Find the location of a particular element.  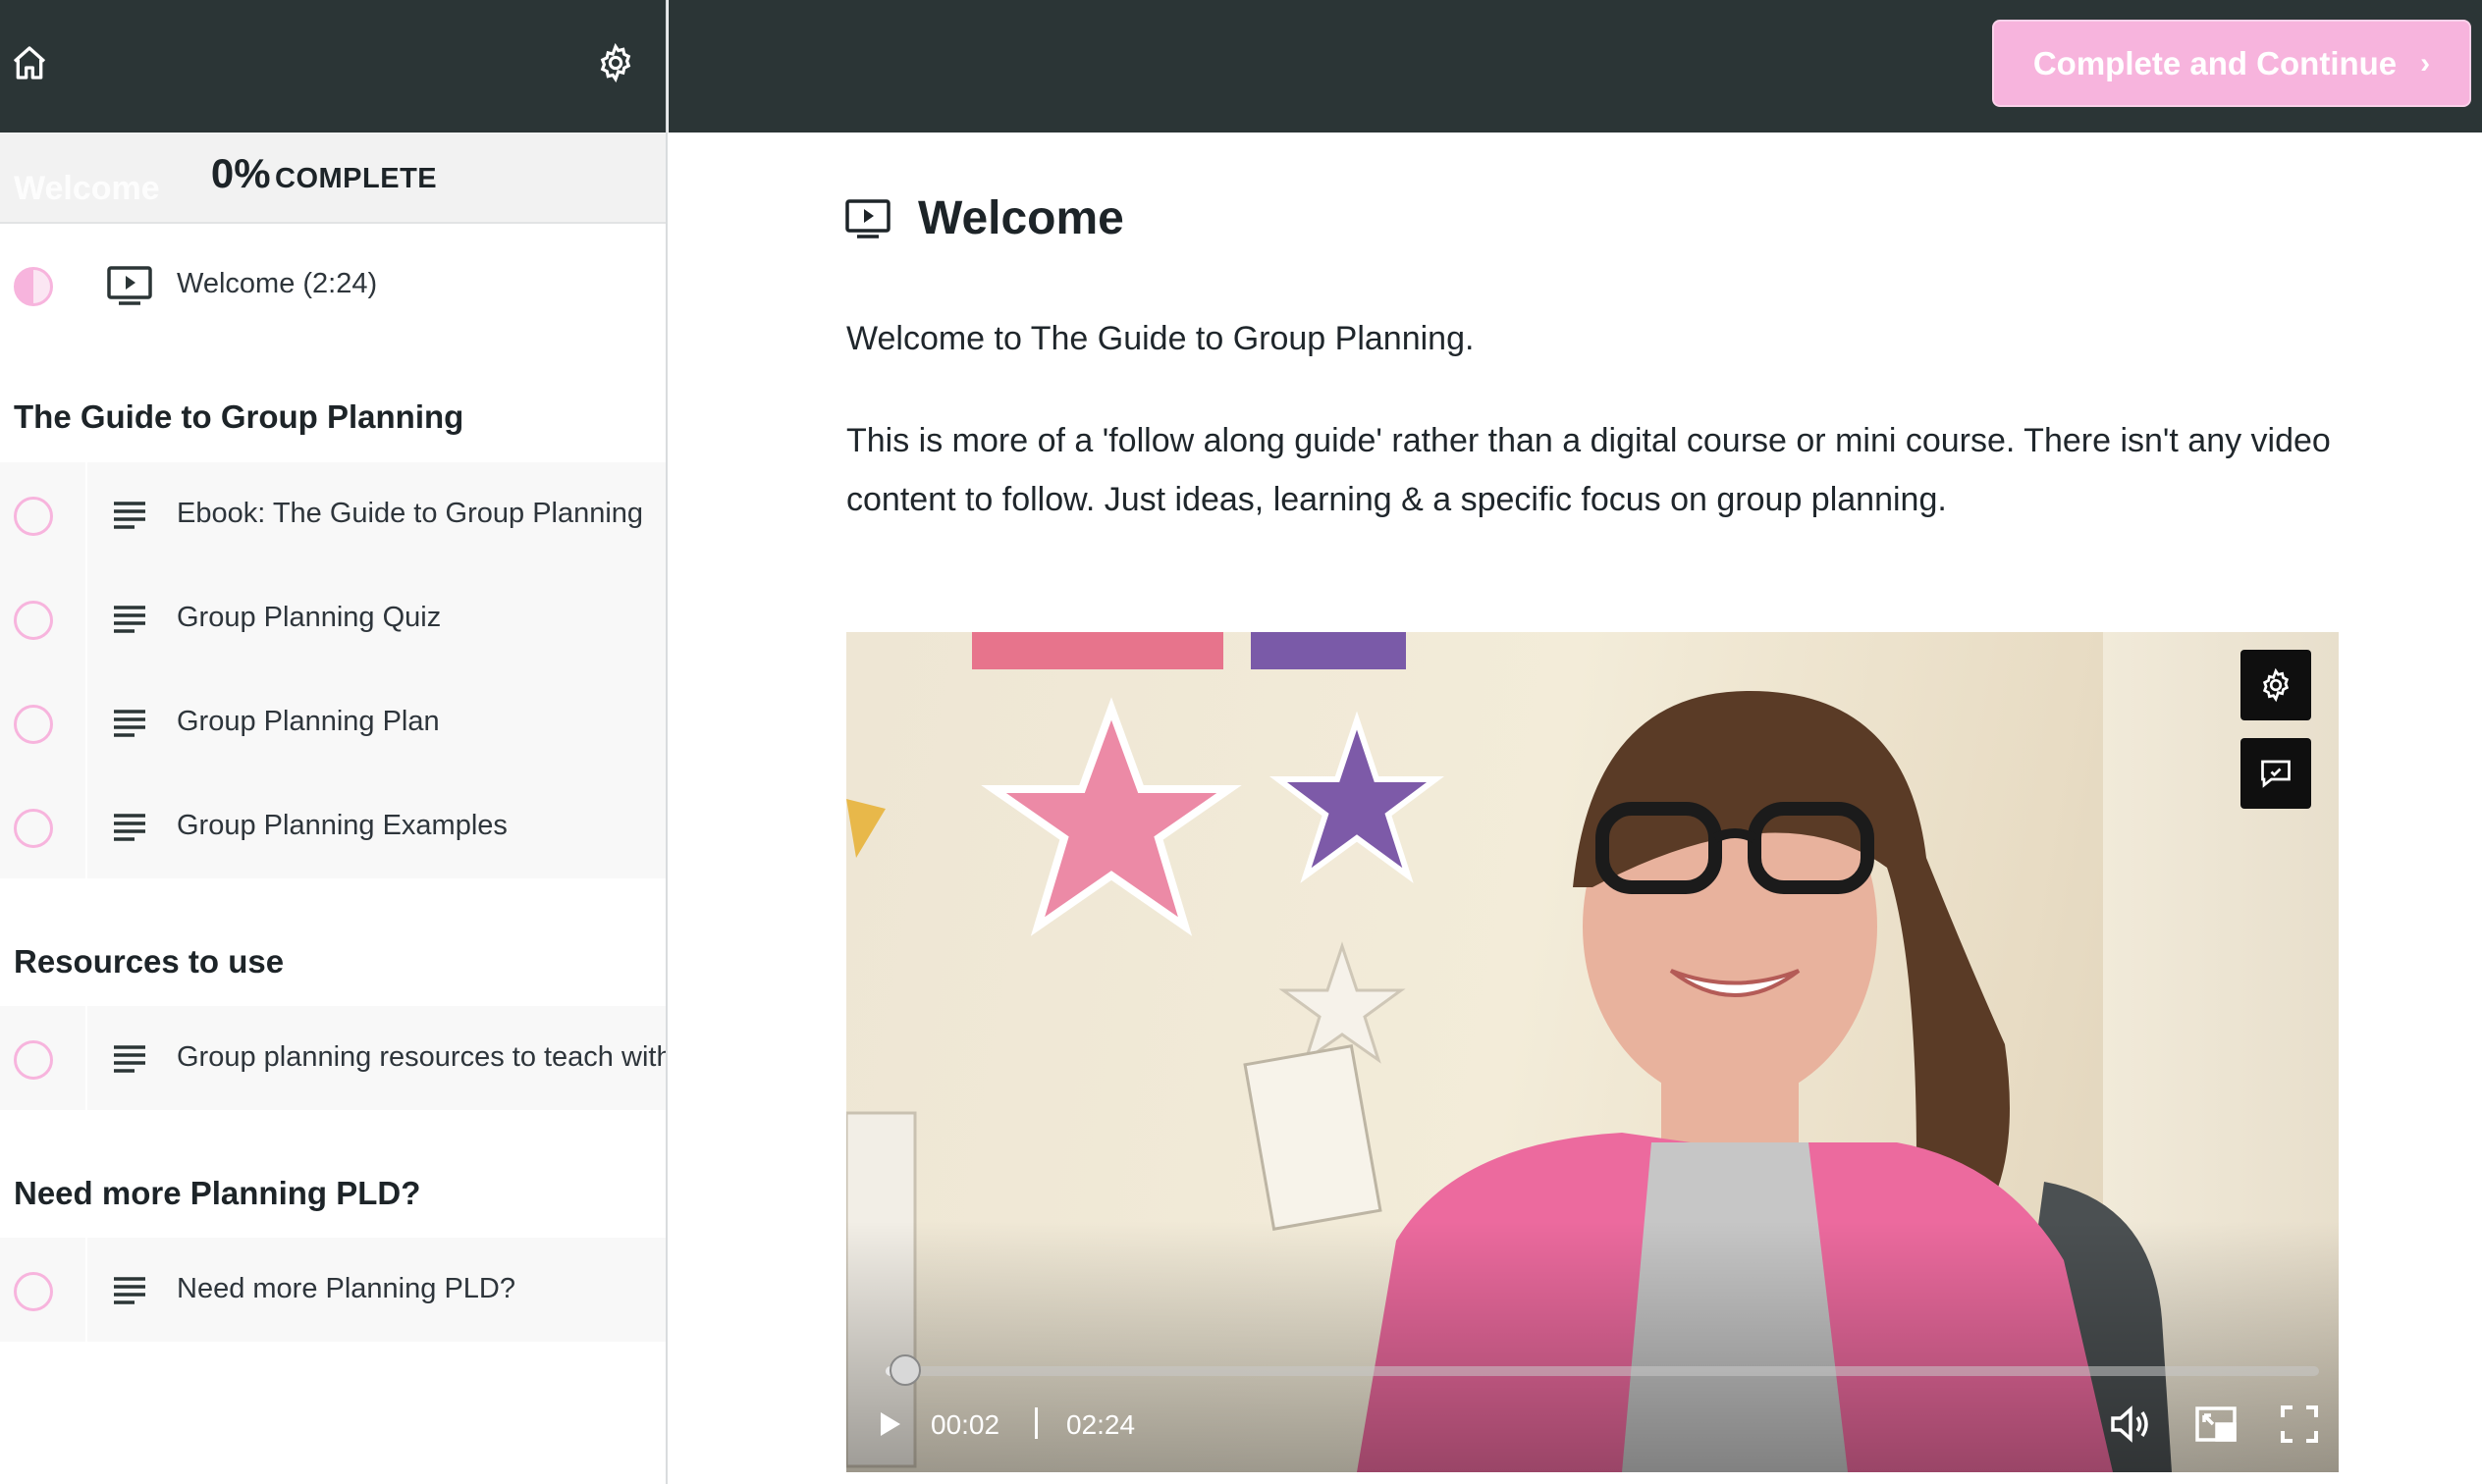

play-icon is located at coordinates (891, 1424).